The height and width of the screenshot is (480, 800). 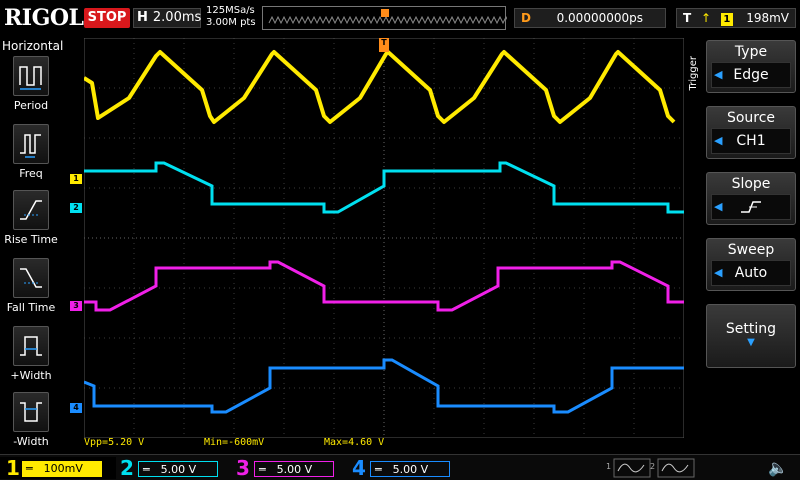 I want to click on ch4-offset-marker: 4, so click(x=76, y=408).